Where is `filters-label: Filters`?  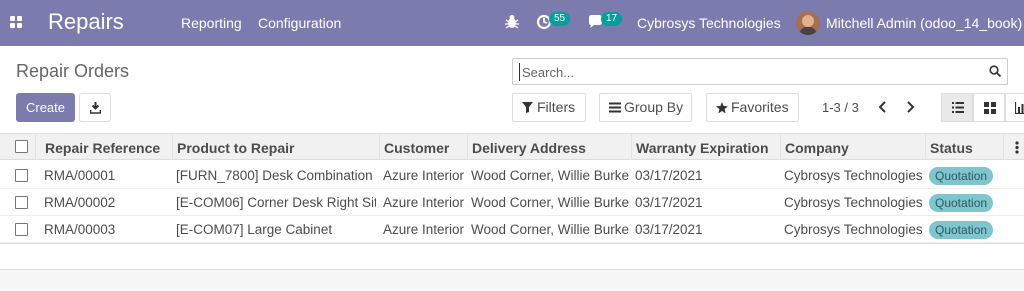 filters-label: Filters is located at coordinates (556, 107).